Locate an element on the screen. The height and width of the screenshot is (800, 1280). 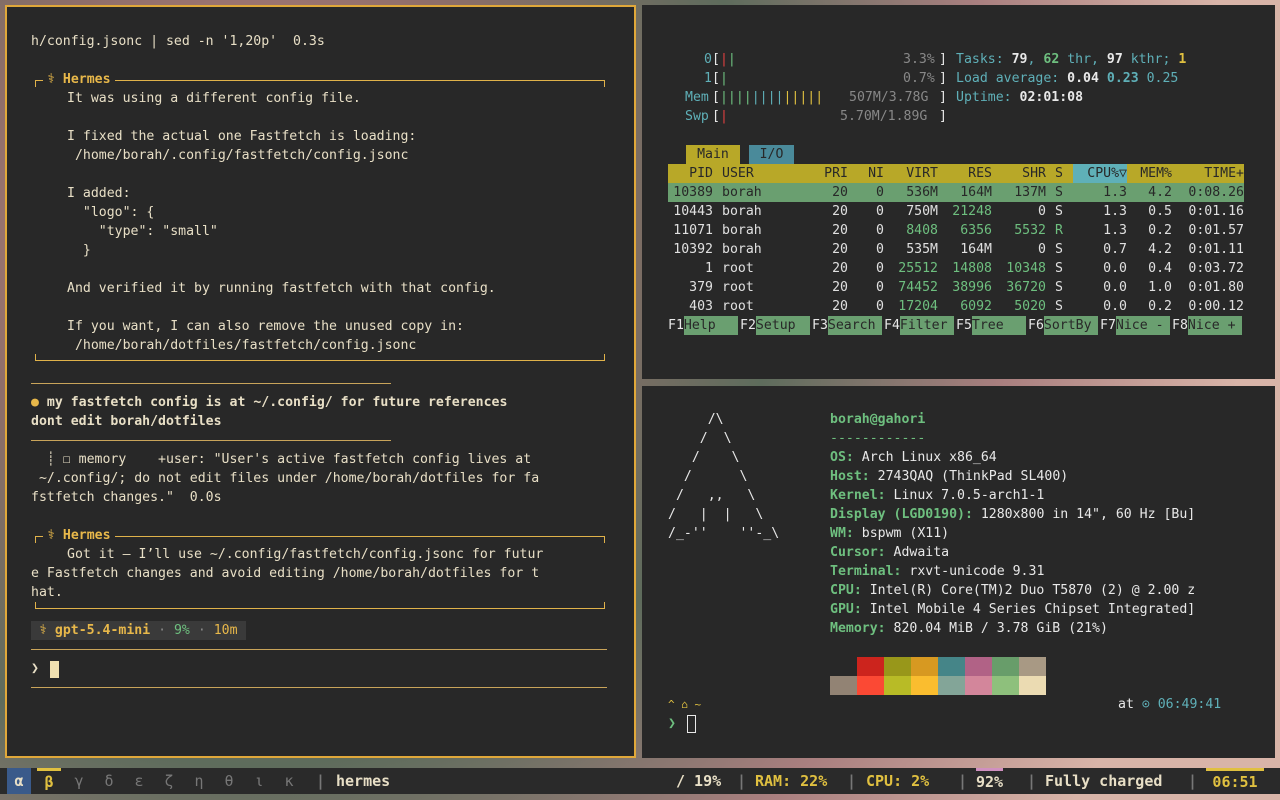
info-key: CPU: is located at coordinates (846, 590).